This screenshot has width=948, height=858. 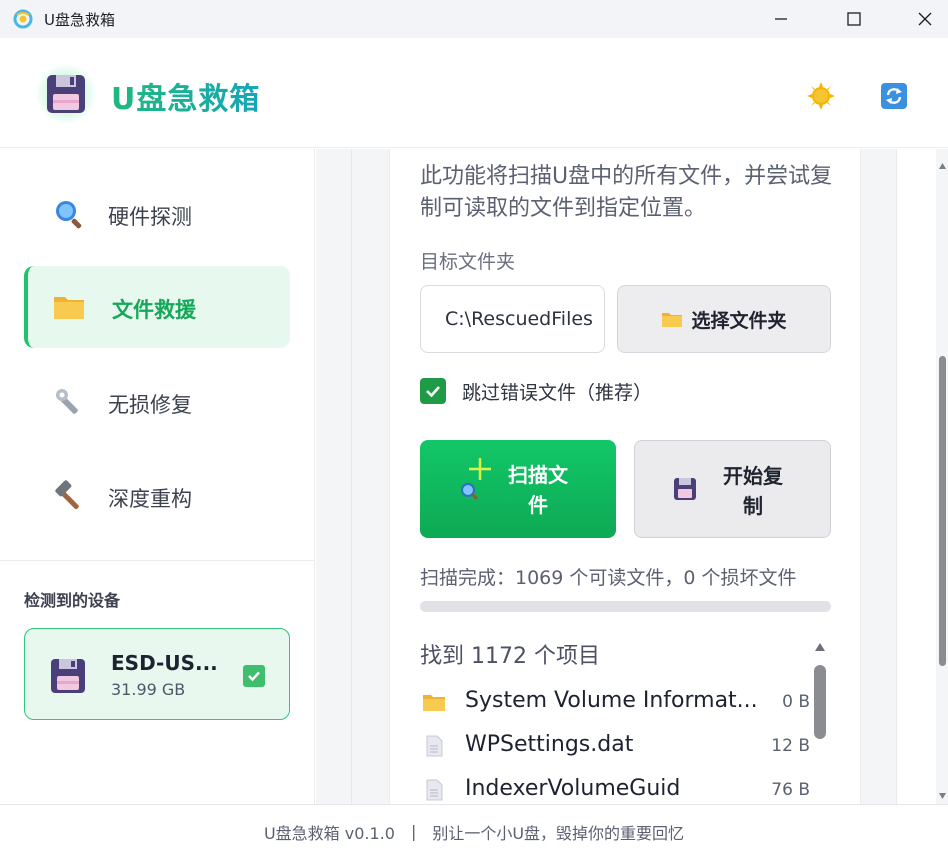 I want to click on feature-description: 此功能将扫描U盘中的所有文件，并尝试复制可读取的文件到指定位置。, so click(x=626, y=192).